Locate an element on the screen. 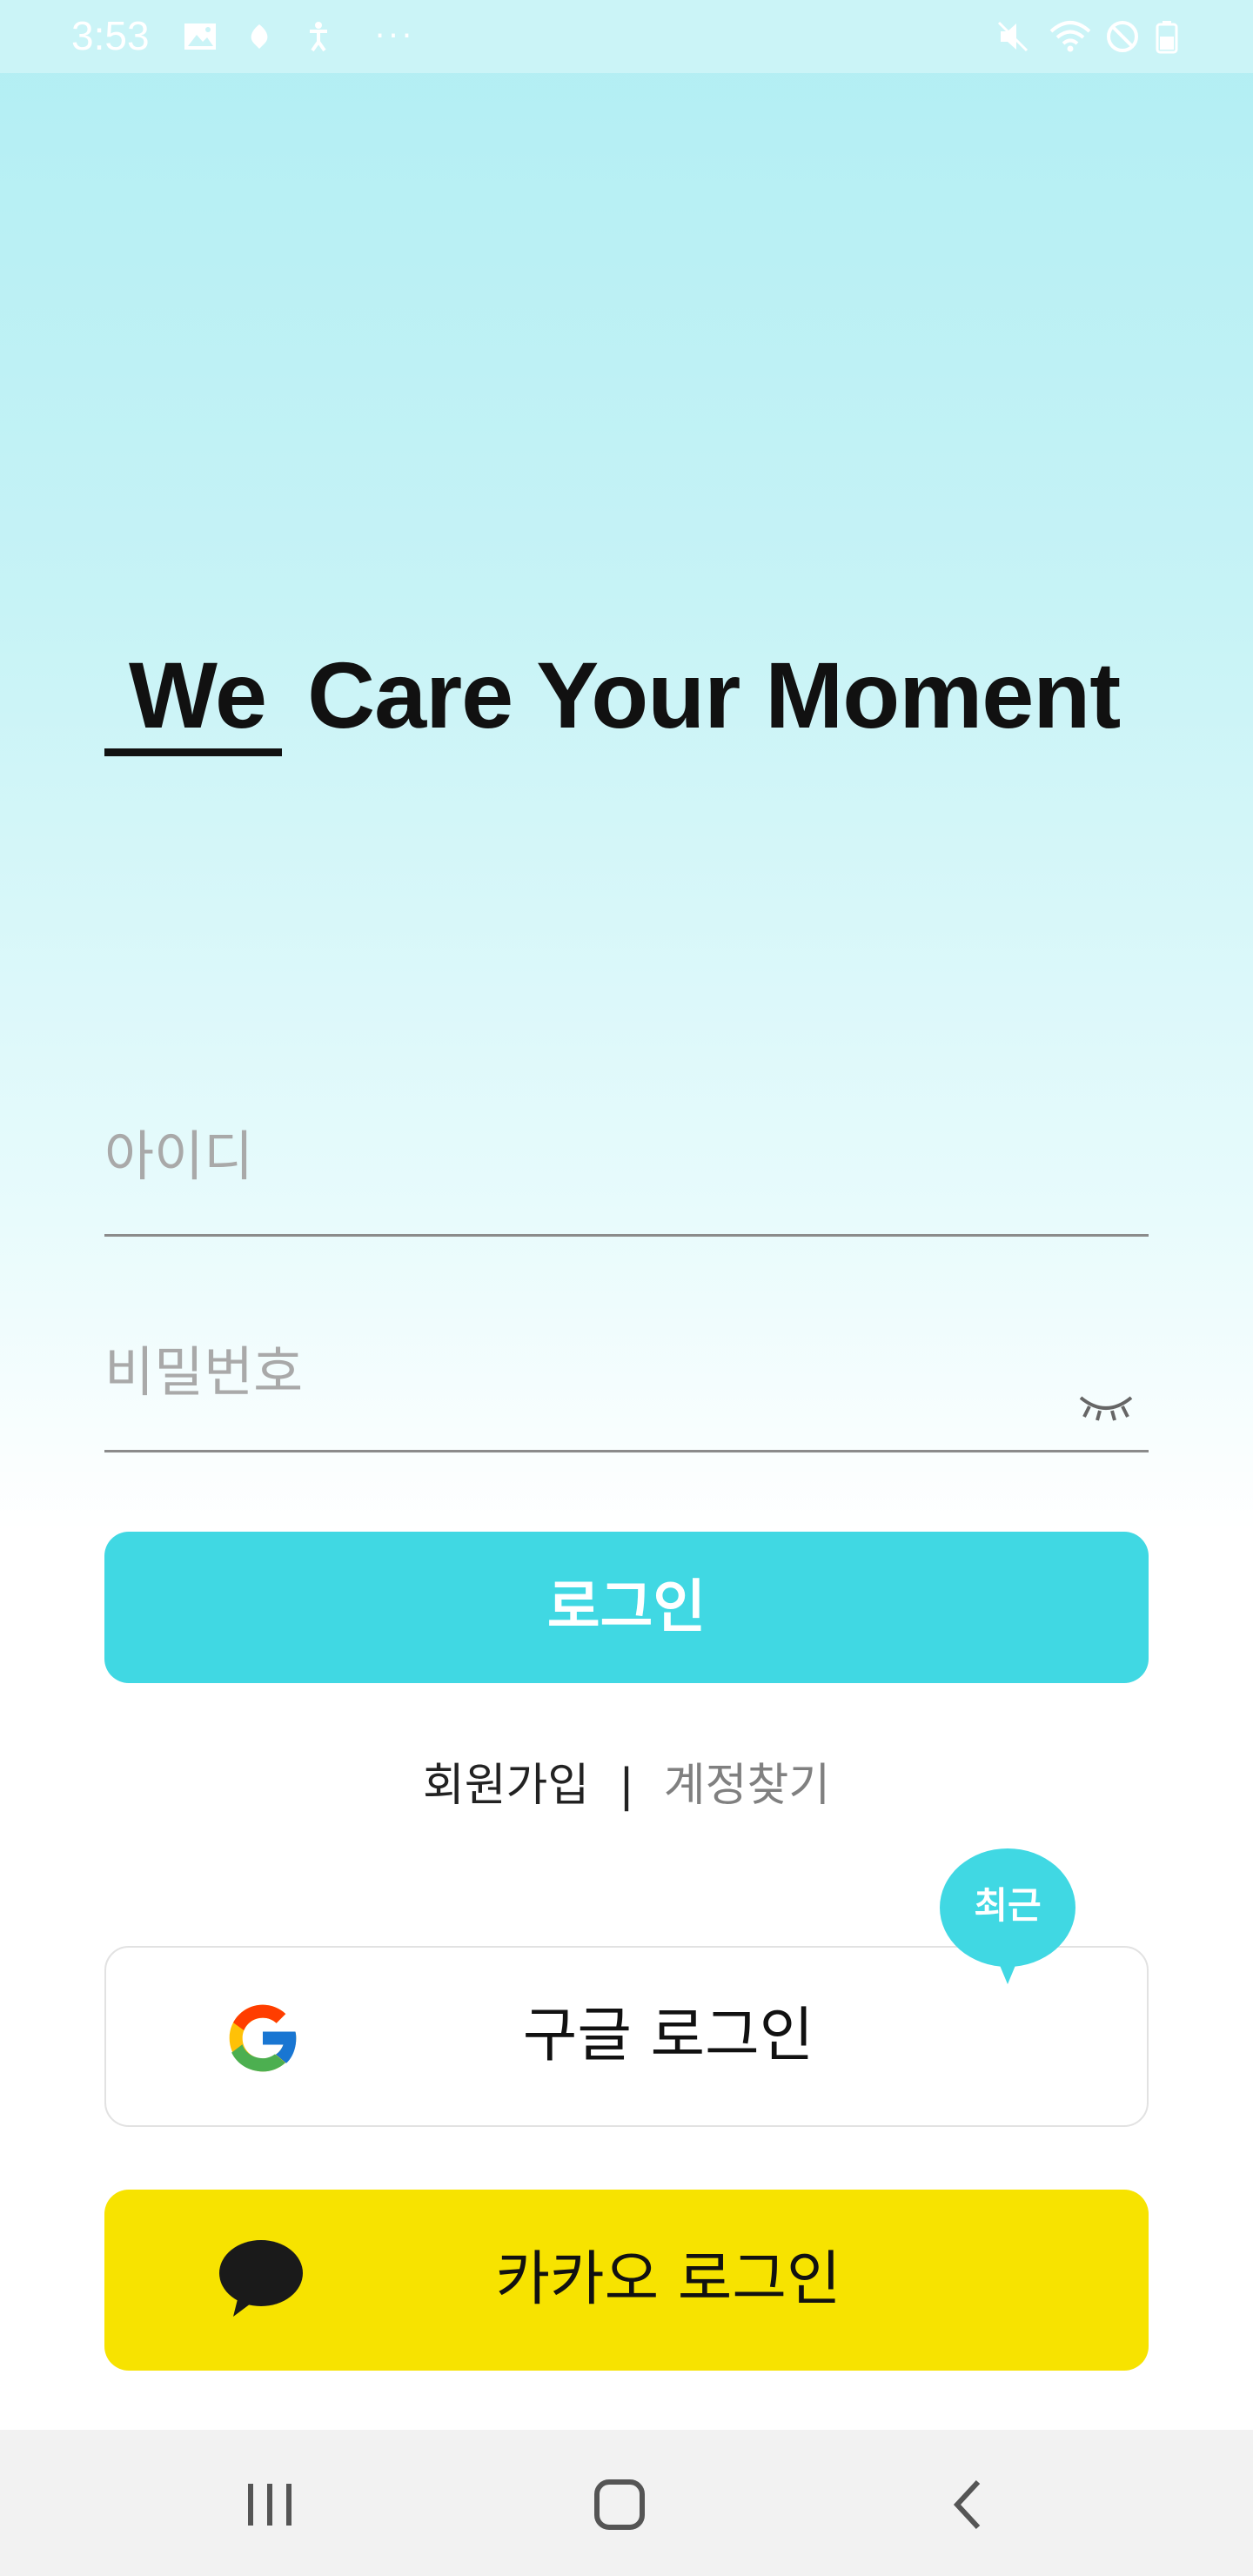 The width and height of the screenshot is (1253, 2576). google-login-label: 구글 로그인 is located at coordinates (668, 2036).